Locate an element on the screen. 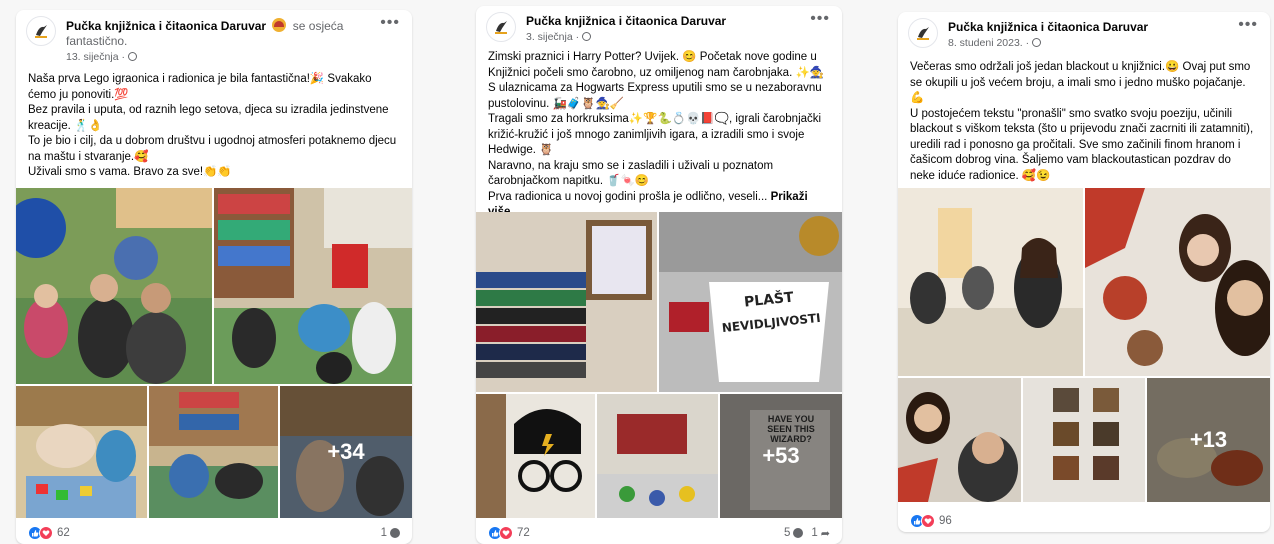  feeling-emoji-icon is located at coordinates (279, 25).